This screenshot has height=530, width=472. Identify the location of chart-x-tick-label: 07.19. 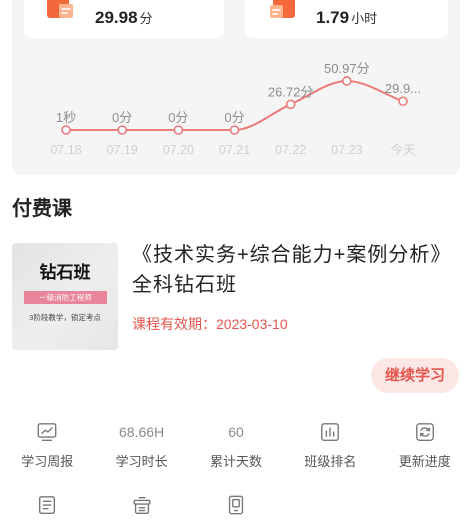
(122, 150).